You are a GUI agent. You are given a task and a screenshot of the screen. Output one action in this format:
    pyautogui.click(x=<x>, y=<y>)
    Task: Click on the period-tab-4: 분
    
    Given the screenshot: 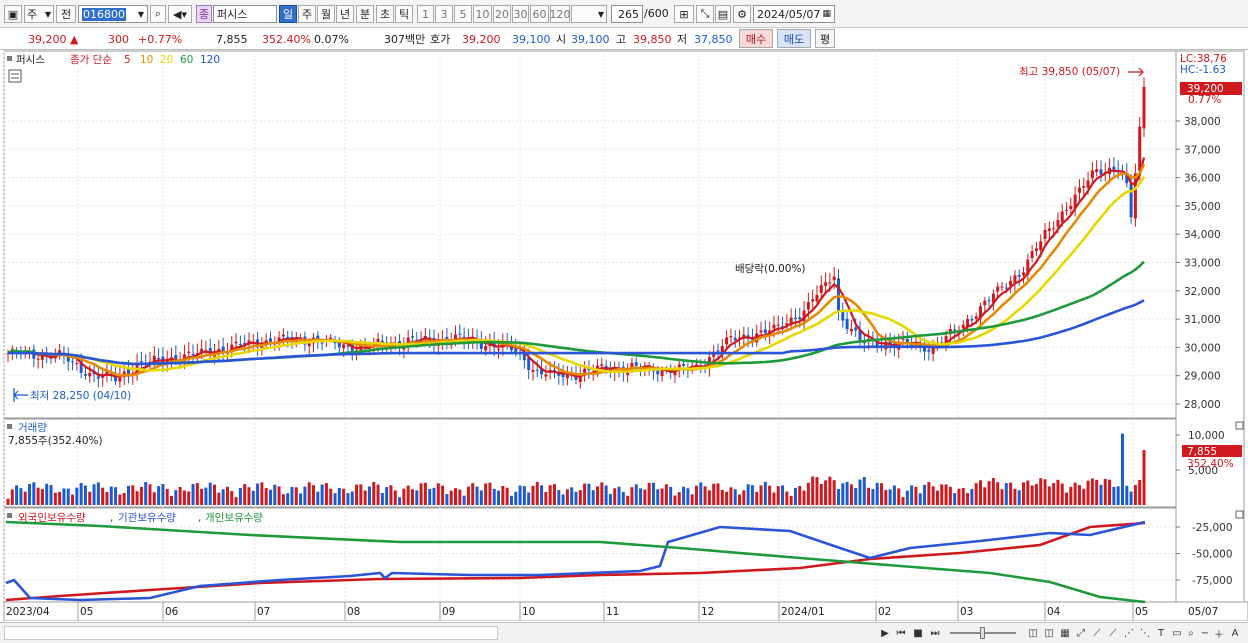 What is the action you would take?
    pyautogui.click(x=365, y=14)
    